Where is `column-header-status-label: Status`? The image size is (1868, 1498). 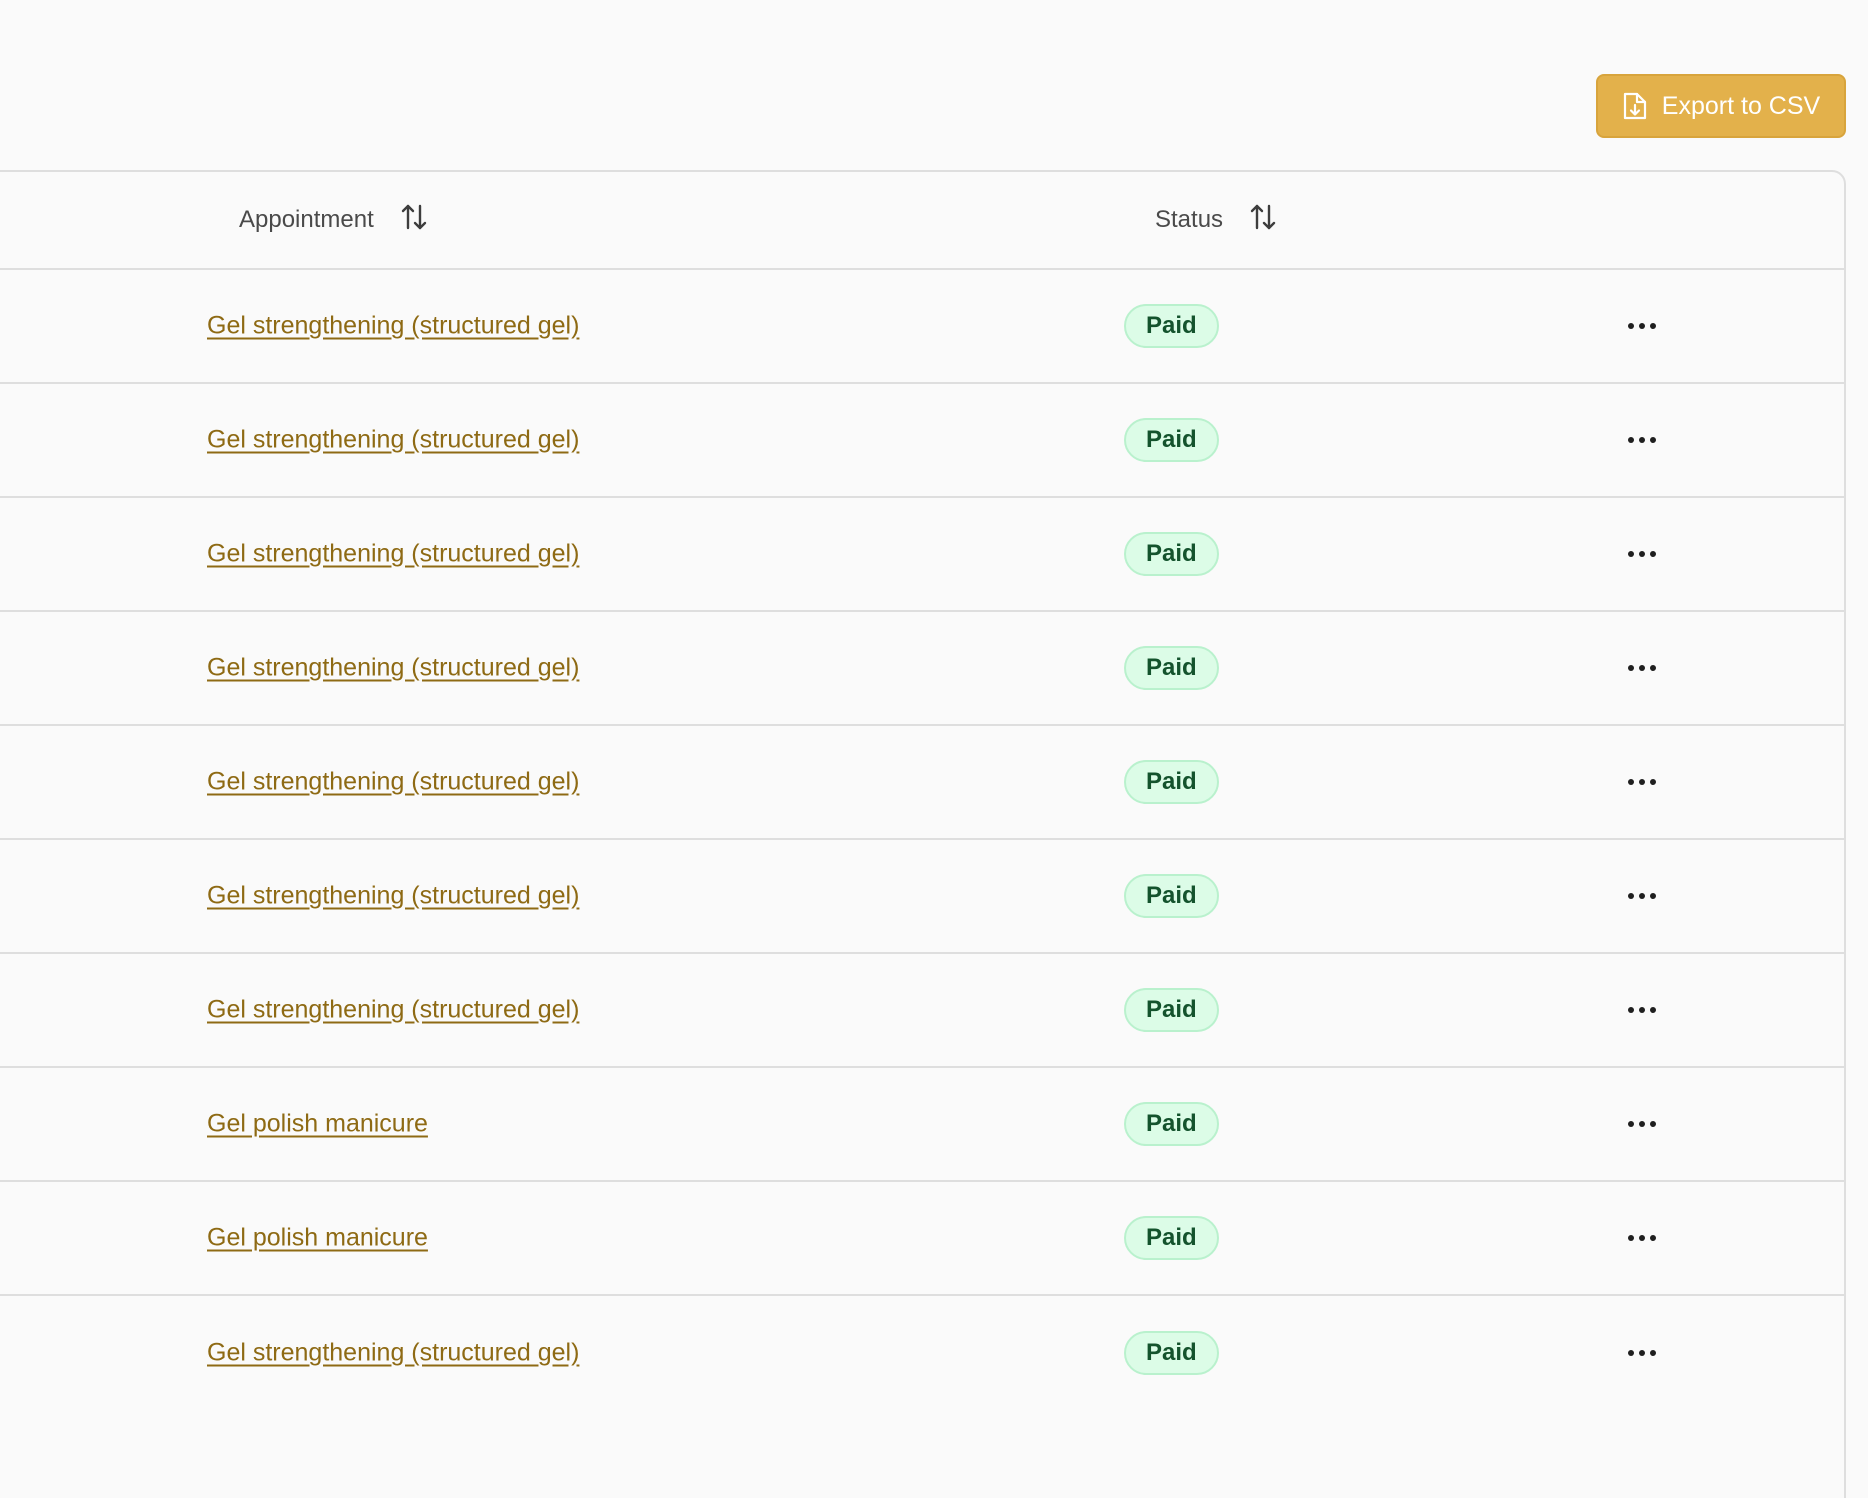 column-header-status-label: Status is located at coordinates (1189, 219).